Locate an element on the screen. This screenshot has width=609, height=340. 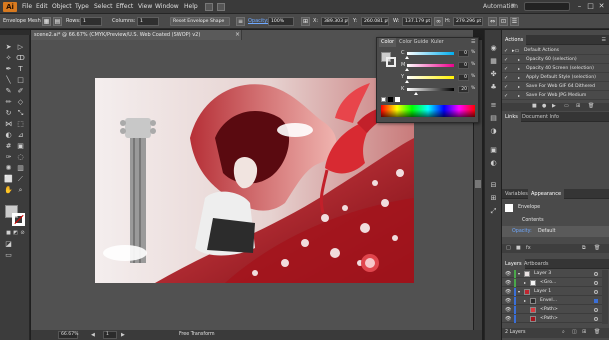
play-icon: ▶ is located at coordinates (554, 106).